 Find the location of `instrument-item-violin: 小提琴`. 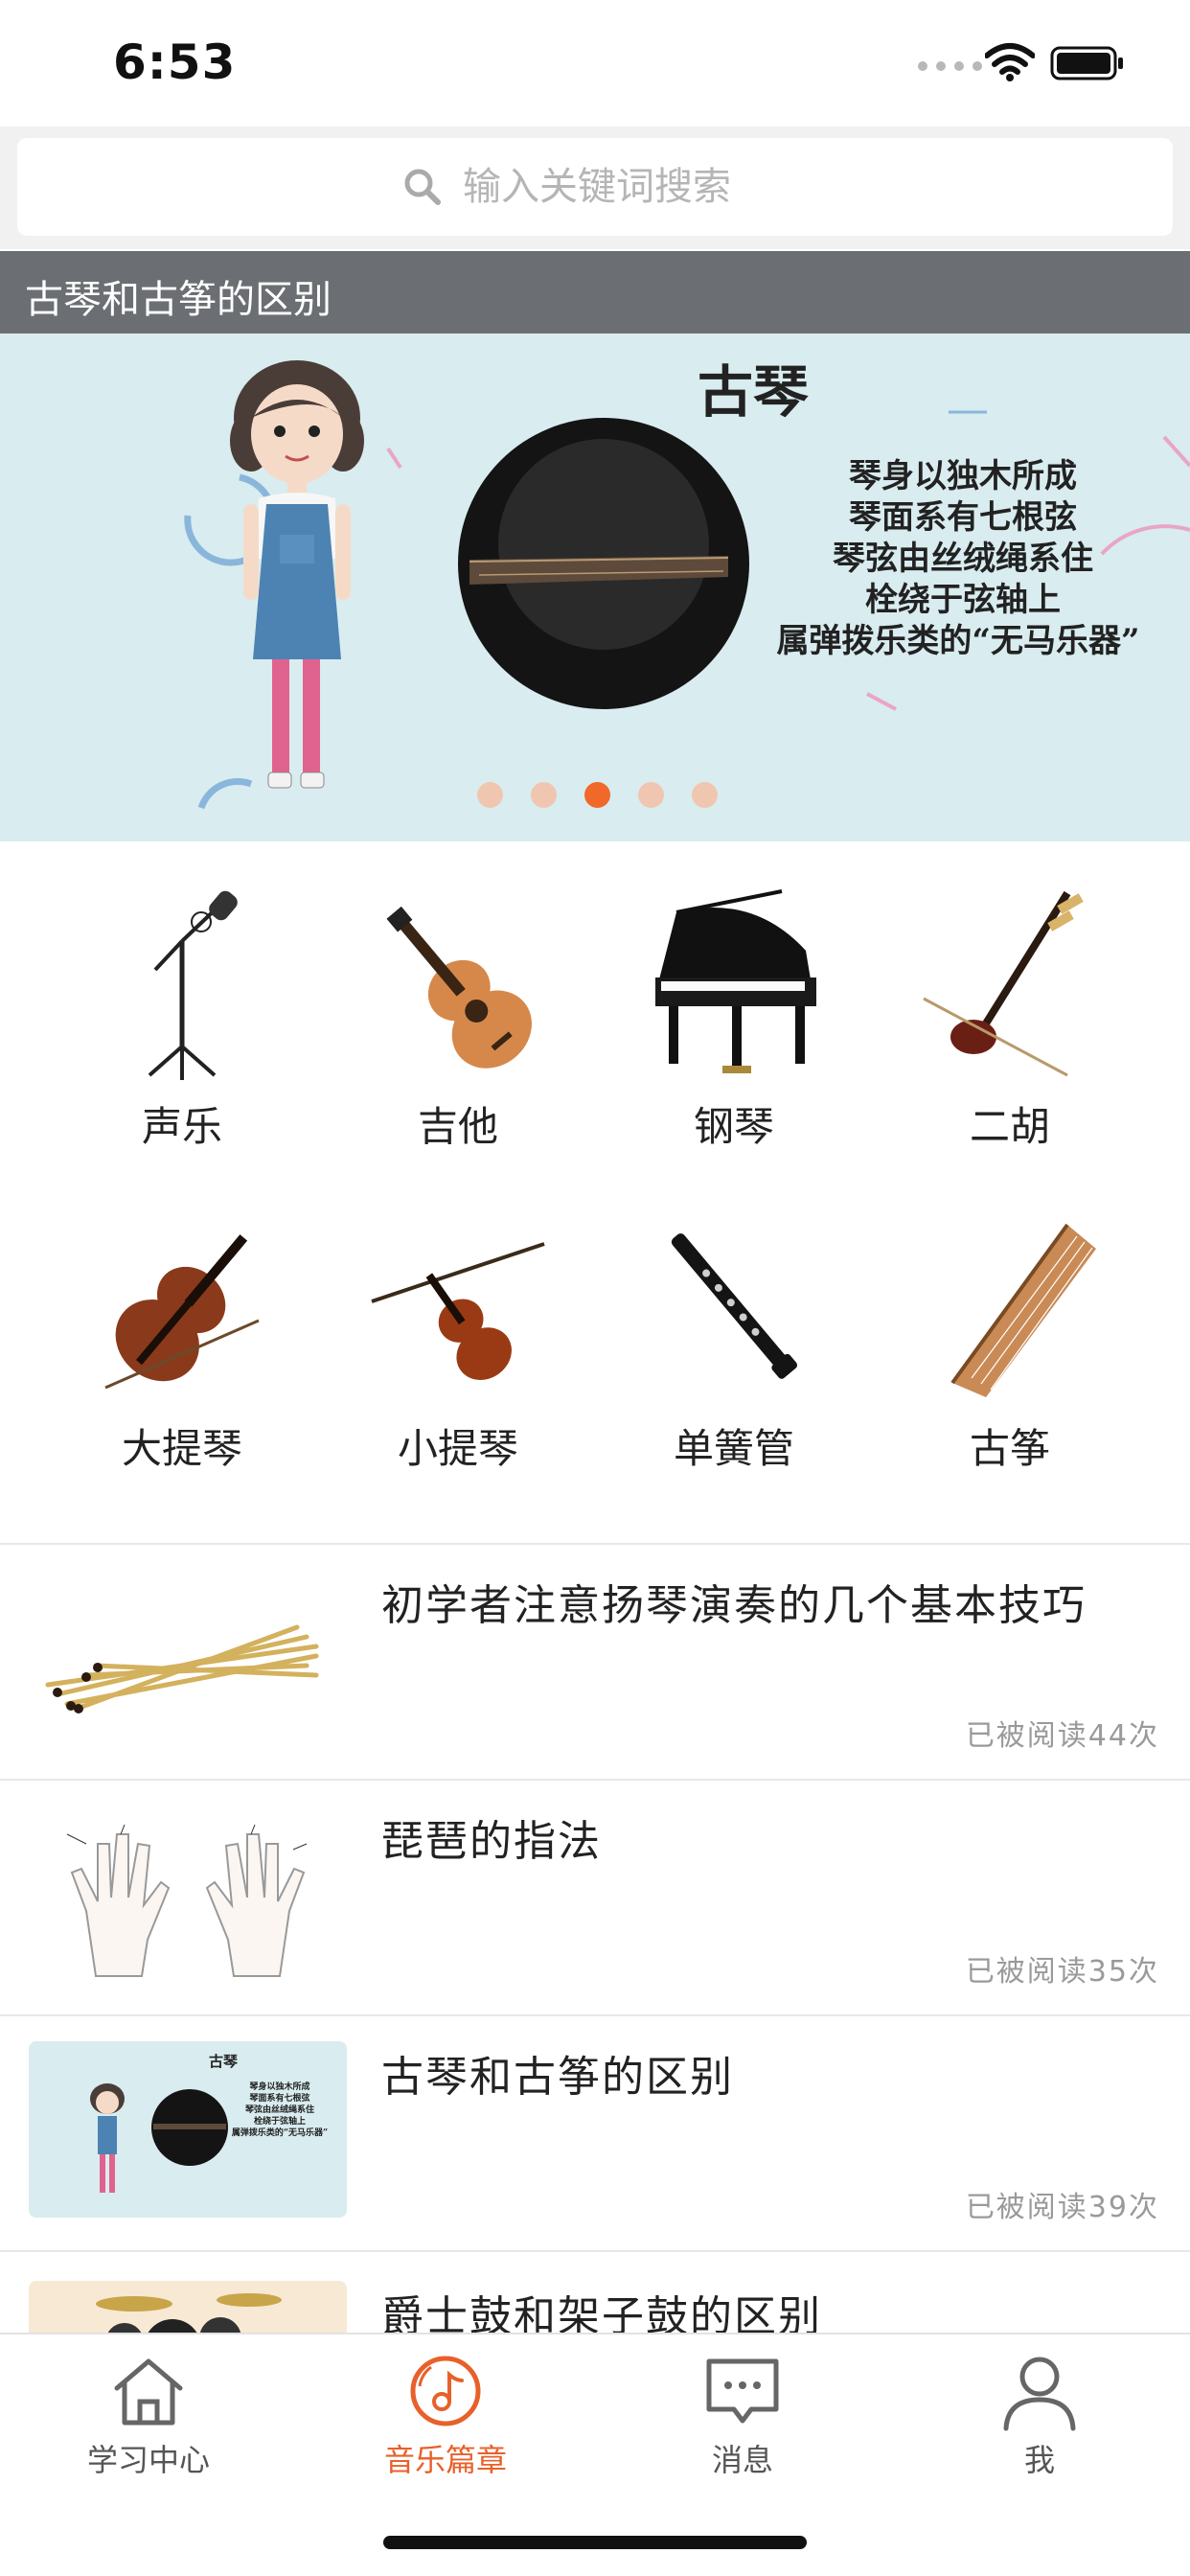

instrument-item-violin: 小提琴 is located at coordinates (458, 1341).